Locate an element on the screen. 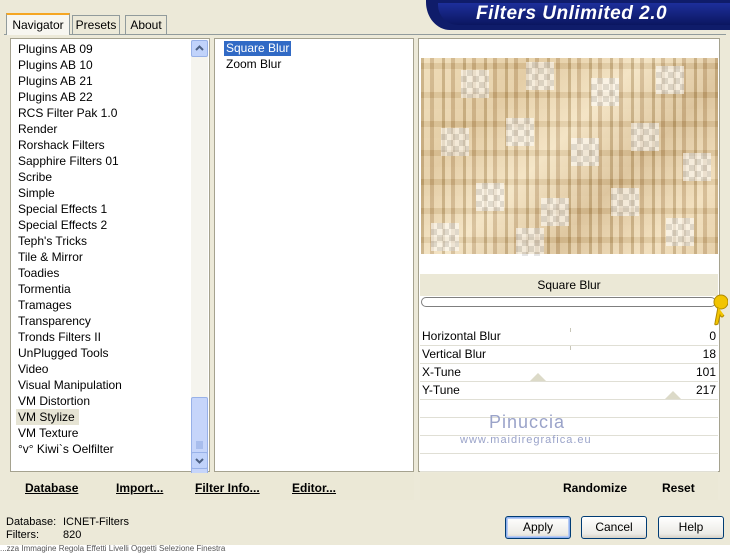  filter-item: Square Blur is located at coordinates (258, 48).